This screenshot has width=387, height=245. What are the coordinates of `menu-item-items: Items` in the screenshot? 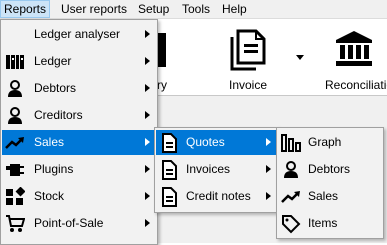 It's located at (330, 223).